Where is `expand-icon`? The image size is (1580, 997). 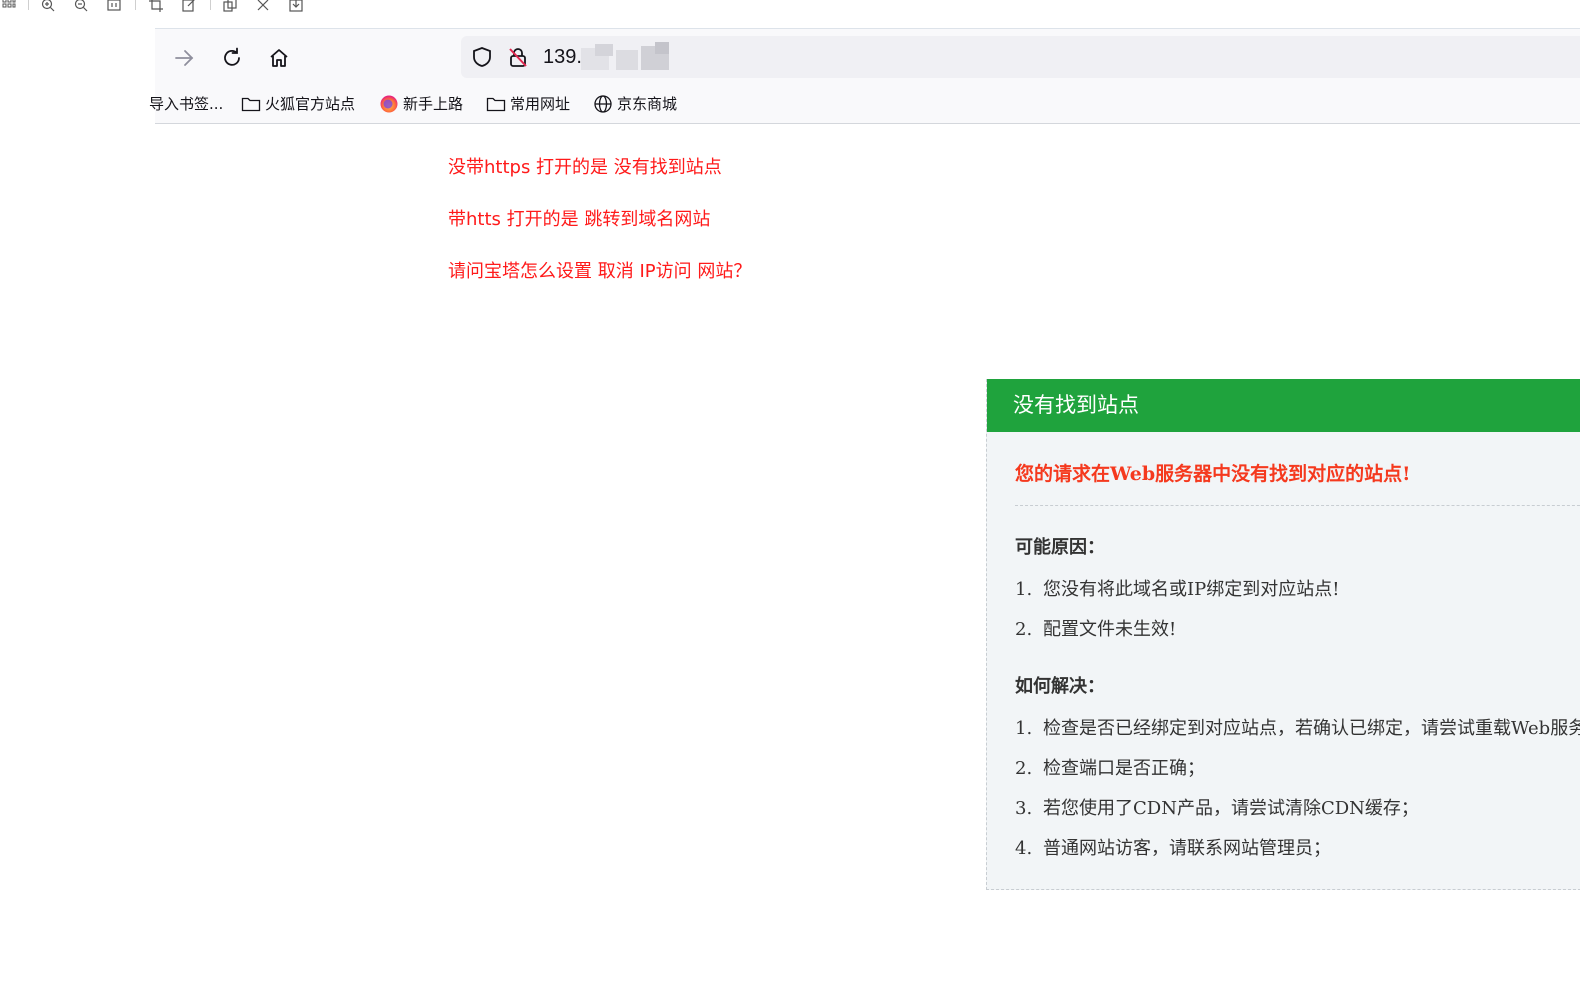
expand-icon is located at coordinates (263, 5).